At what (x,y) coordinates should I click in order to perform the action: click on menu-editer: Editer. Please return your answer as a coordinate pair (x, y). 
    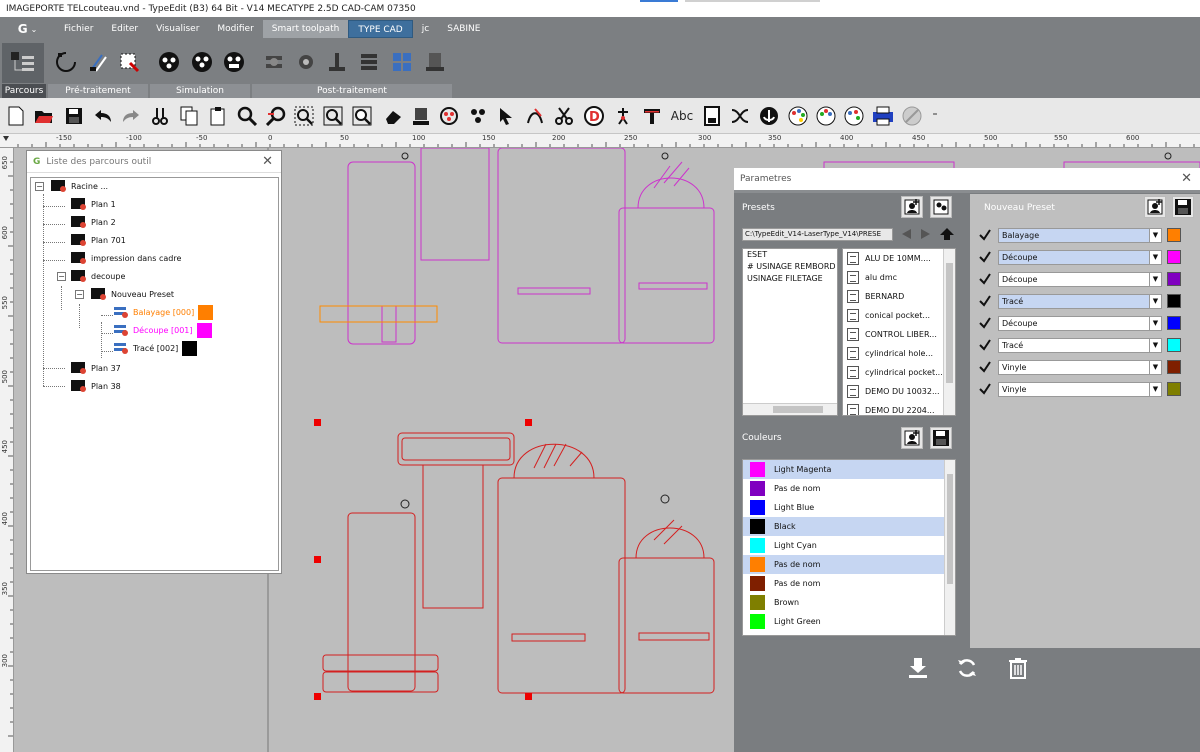
    Looking at the image, I should click on (124, 29).